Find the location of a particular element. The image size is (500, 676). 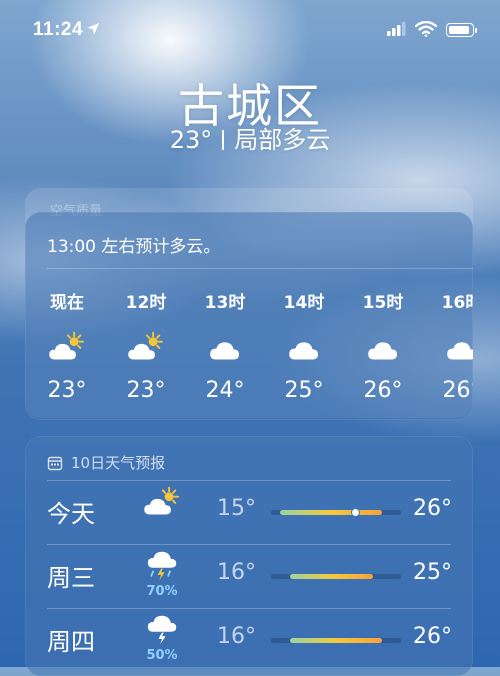

hour-item: 15时 26° is located at coordinates (383, 345).